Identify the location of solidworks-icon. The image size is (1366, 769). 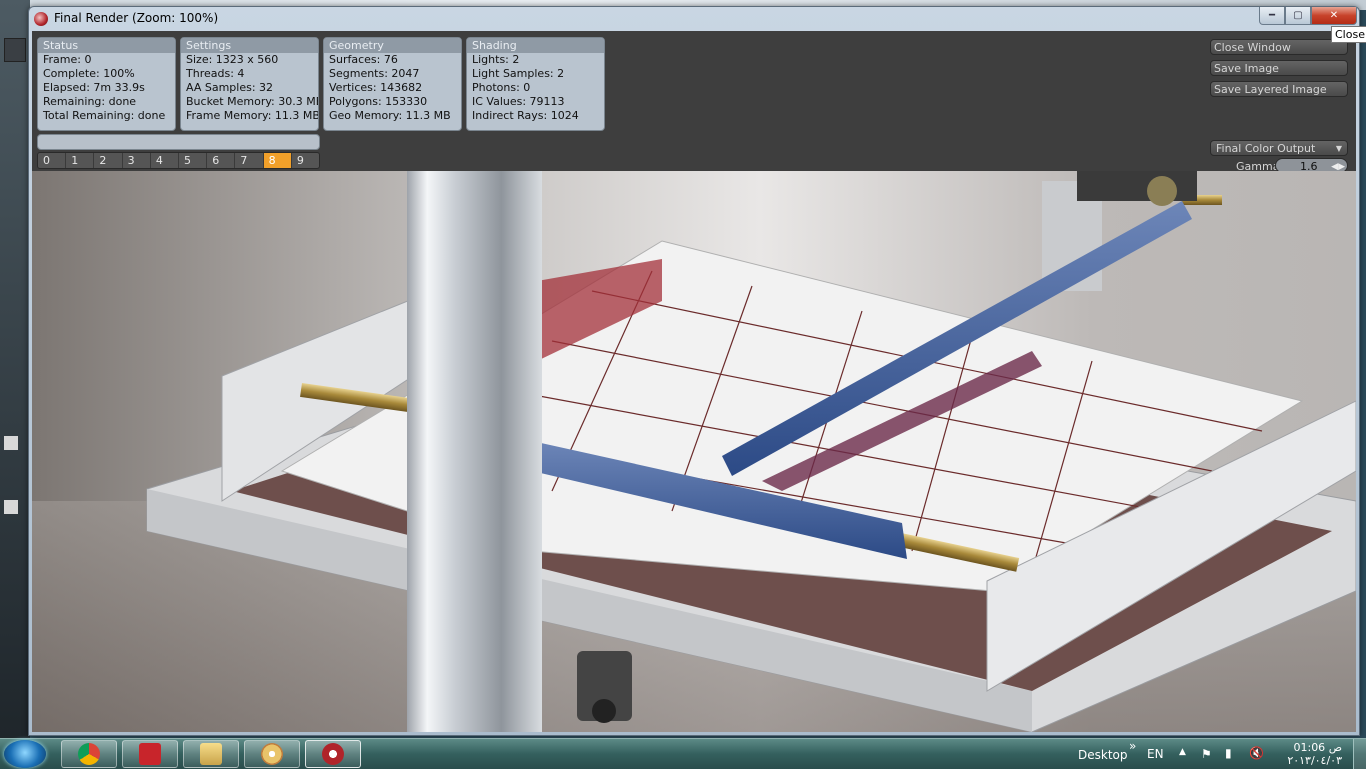
(150, 754).